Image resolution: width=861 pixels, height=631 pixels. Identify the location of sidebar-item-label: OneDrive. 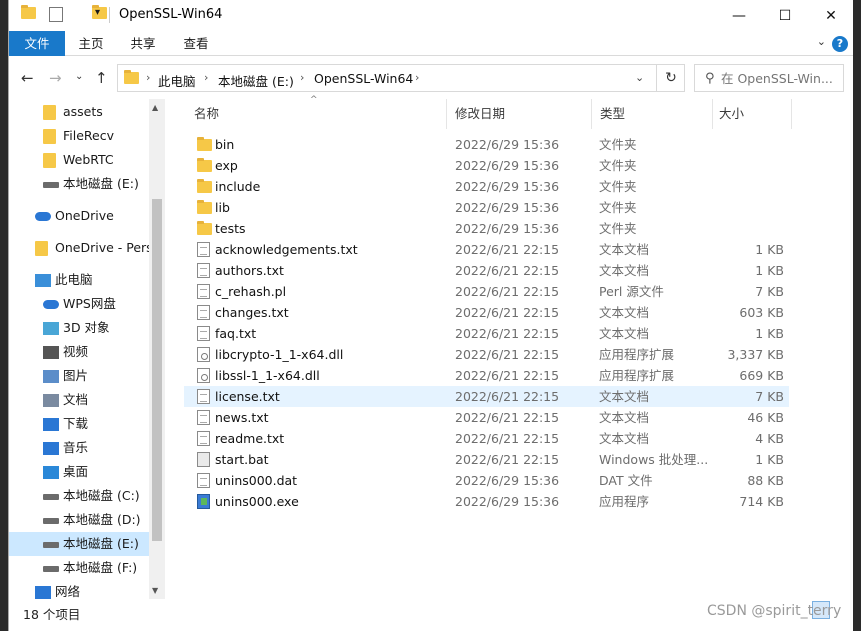
(84, 215).